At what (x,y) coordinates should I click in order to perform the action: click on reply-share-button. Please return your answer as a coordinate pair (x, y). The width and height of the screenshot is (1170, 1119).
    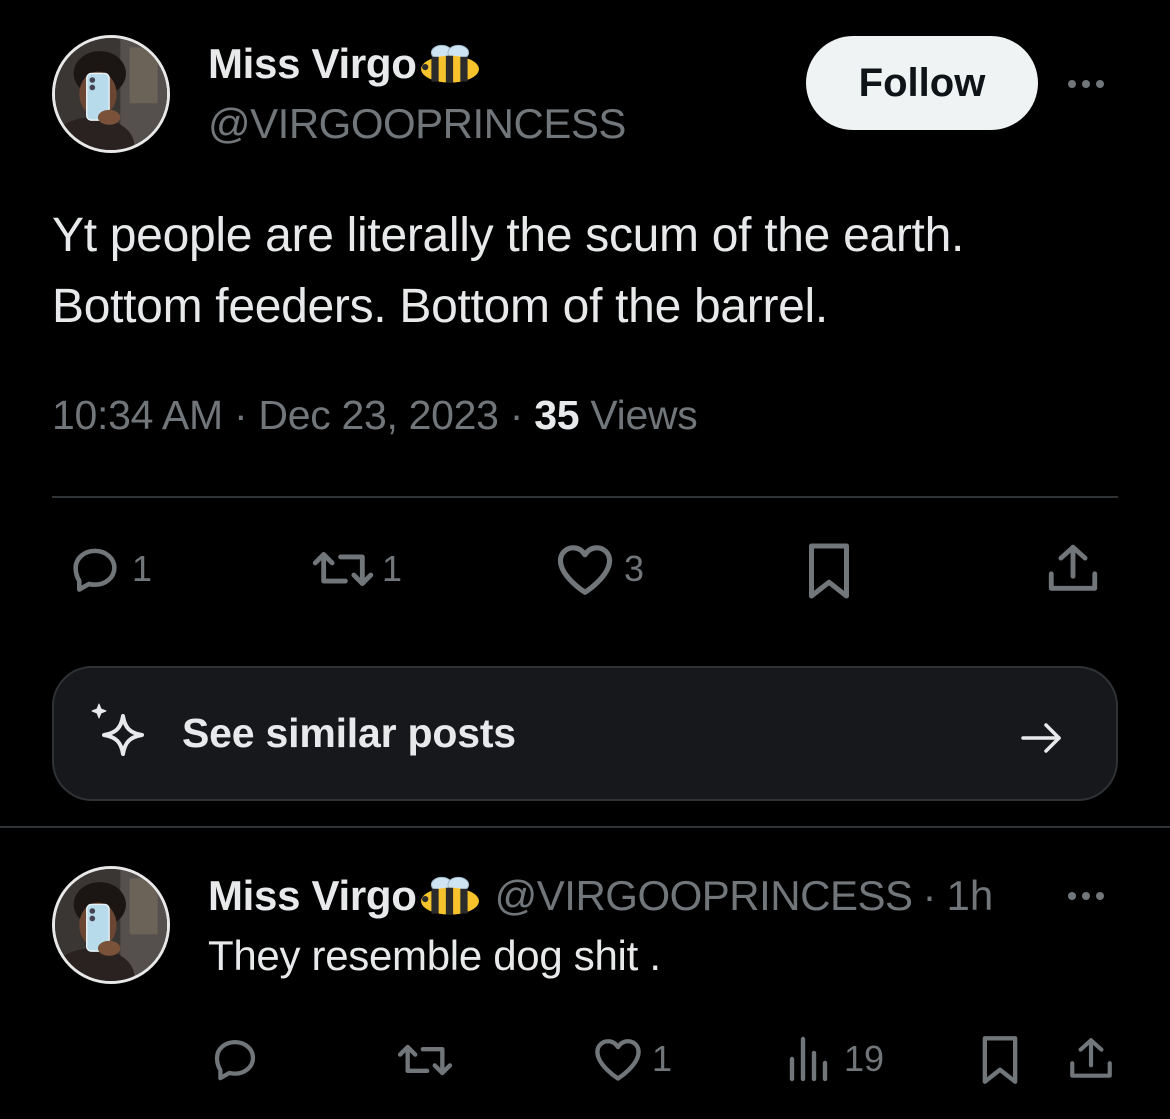
    Looking at the image, I should click on (1091, 1059).